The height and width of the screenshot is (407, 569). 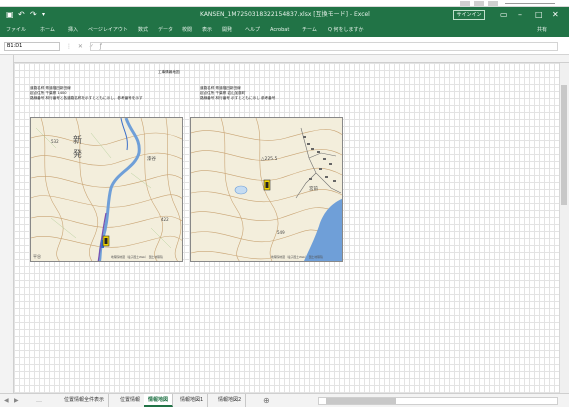 What do you see at coordinates (21, 15) in the screenshot?
I see `undo-icon: ↶` at bounding box center [21, 15].